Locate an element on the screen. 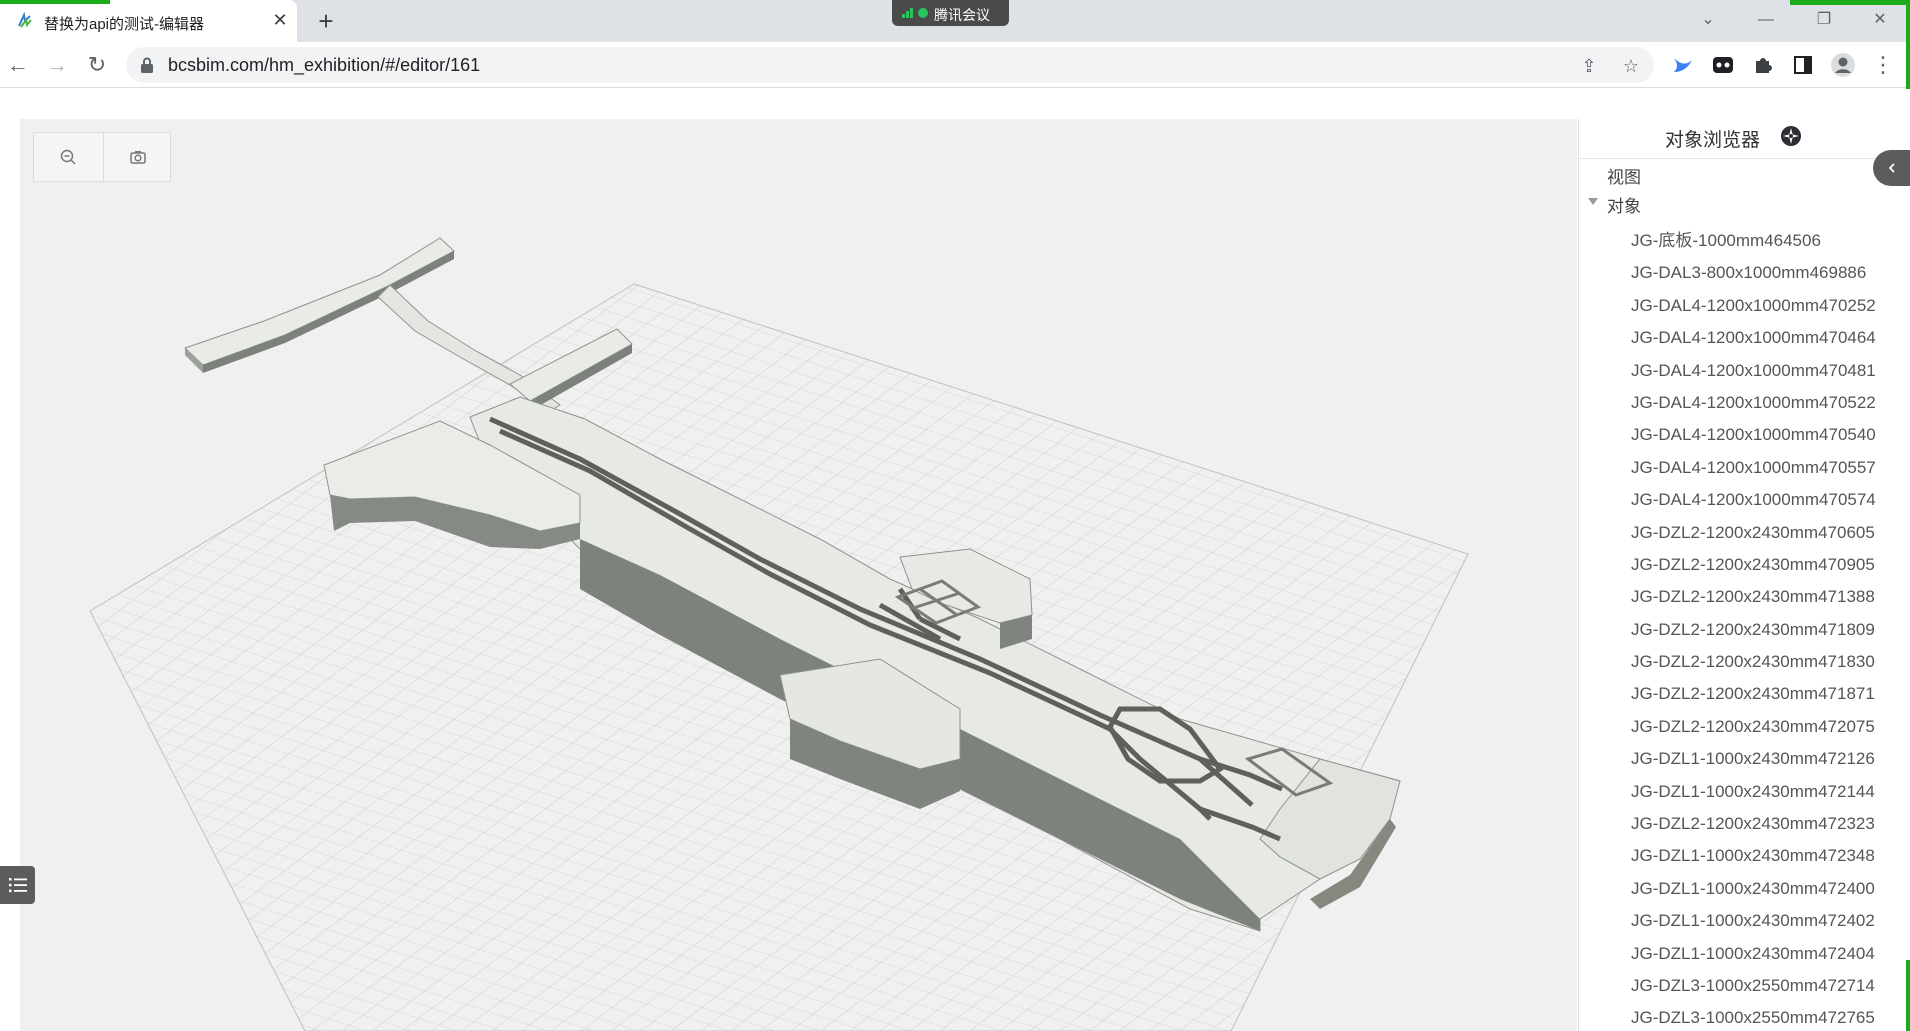 Image resolution: width=1910 pixels, height=1031 pixels. compass-icon is located at coordinates (1791, 136).